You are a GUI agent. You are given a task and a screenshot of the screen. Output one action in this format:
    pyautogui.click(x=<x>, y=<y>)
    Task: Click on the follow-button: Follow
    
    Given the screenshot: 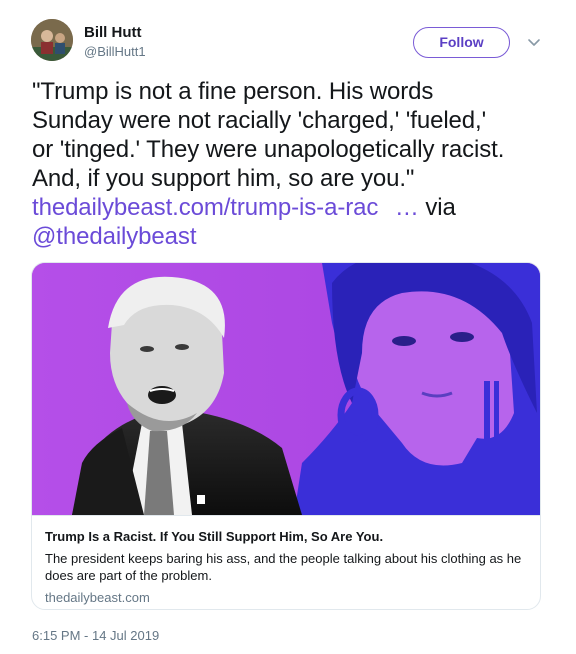 What is the action you would take?
    pyautogui.click(x=461, y=42)
    